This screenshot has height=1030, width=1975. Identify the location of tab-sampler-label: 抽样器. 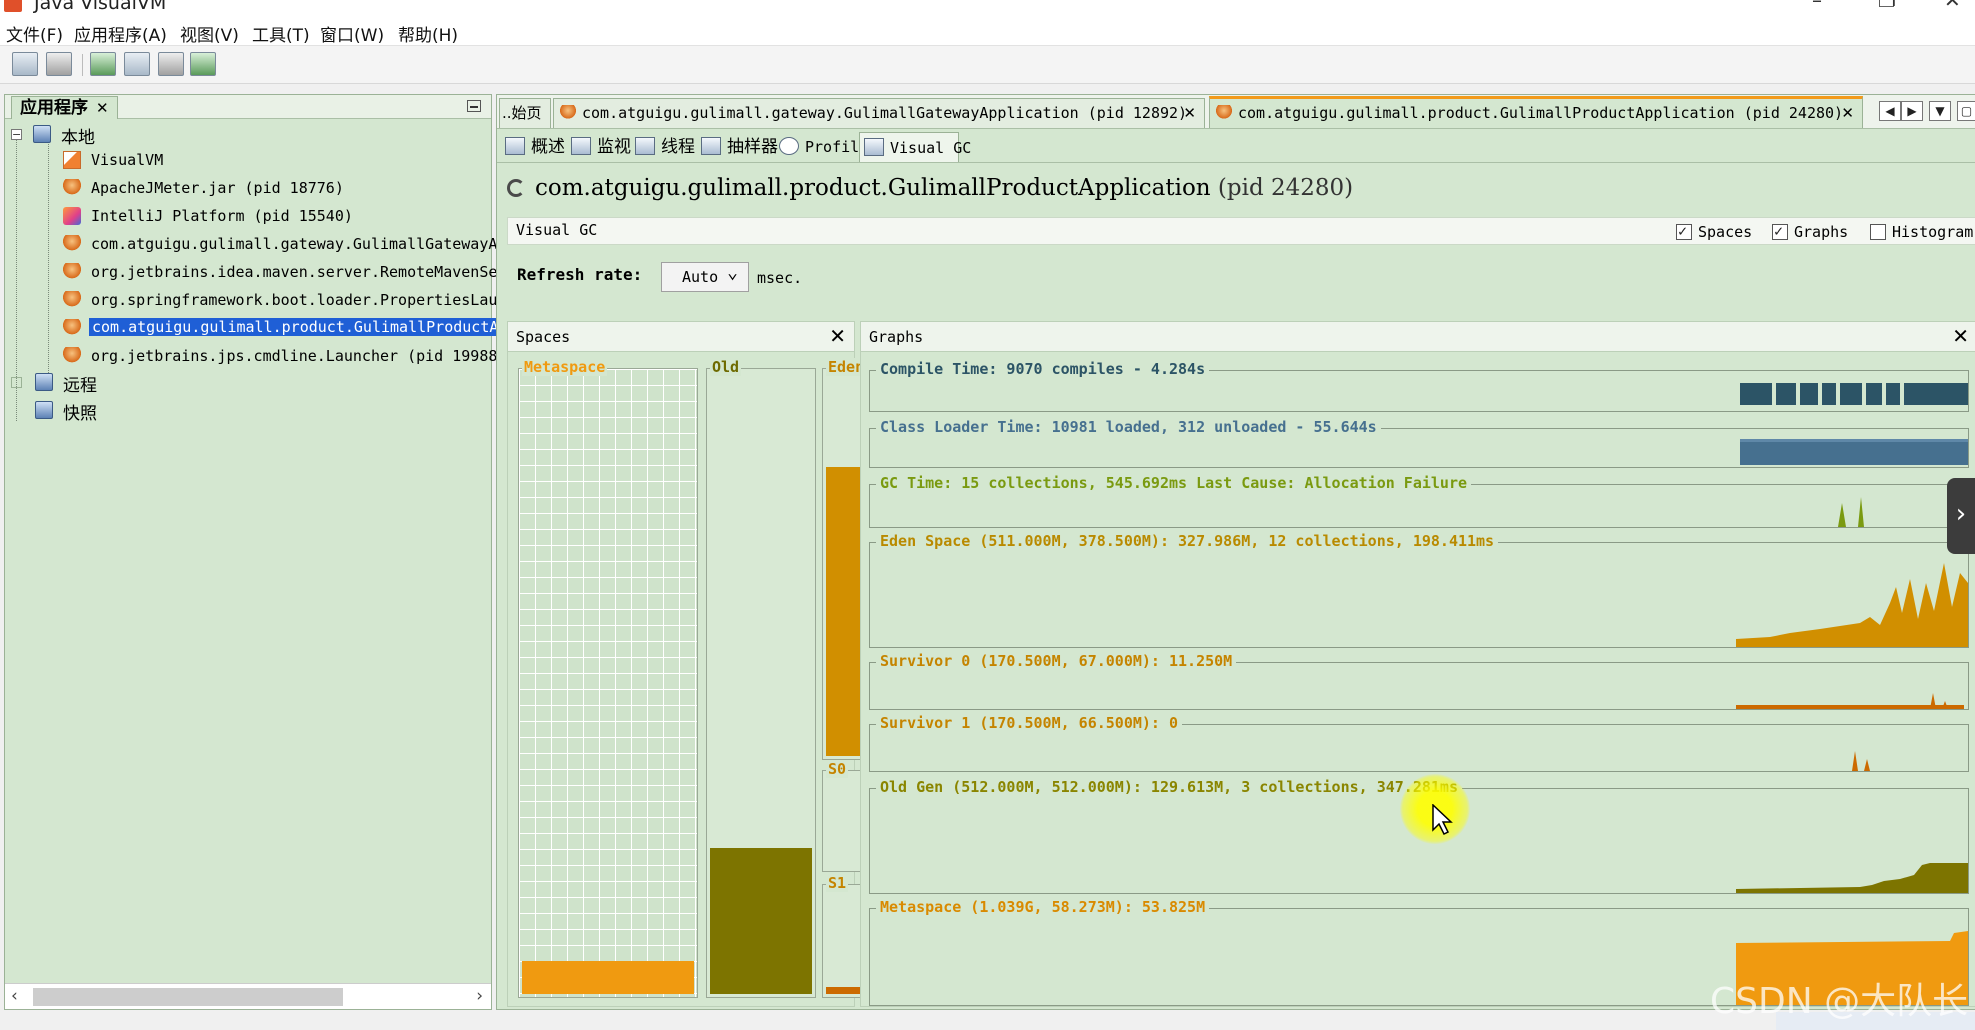
(752, 147).